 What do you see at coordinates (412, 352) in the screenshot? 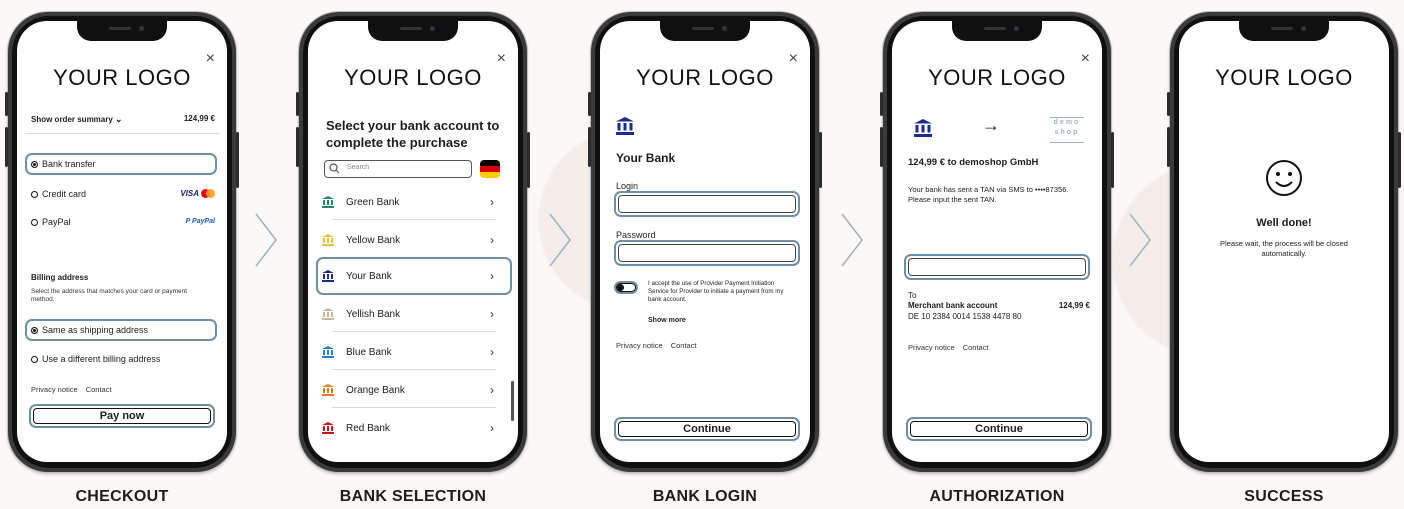
I see `bank-item-blue: Blue Bank ›` at bounding box center [412, 352].